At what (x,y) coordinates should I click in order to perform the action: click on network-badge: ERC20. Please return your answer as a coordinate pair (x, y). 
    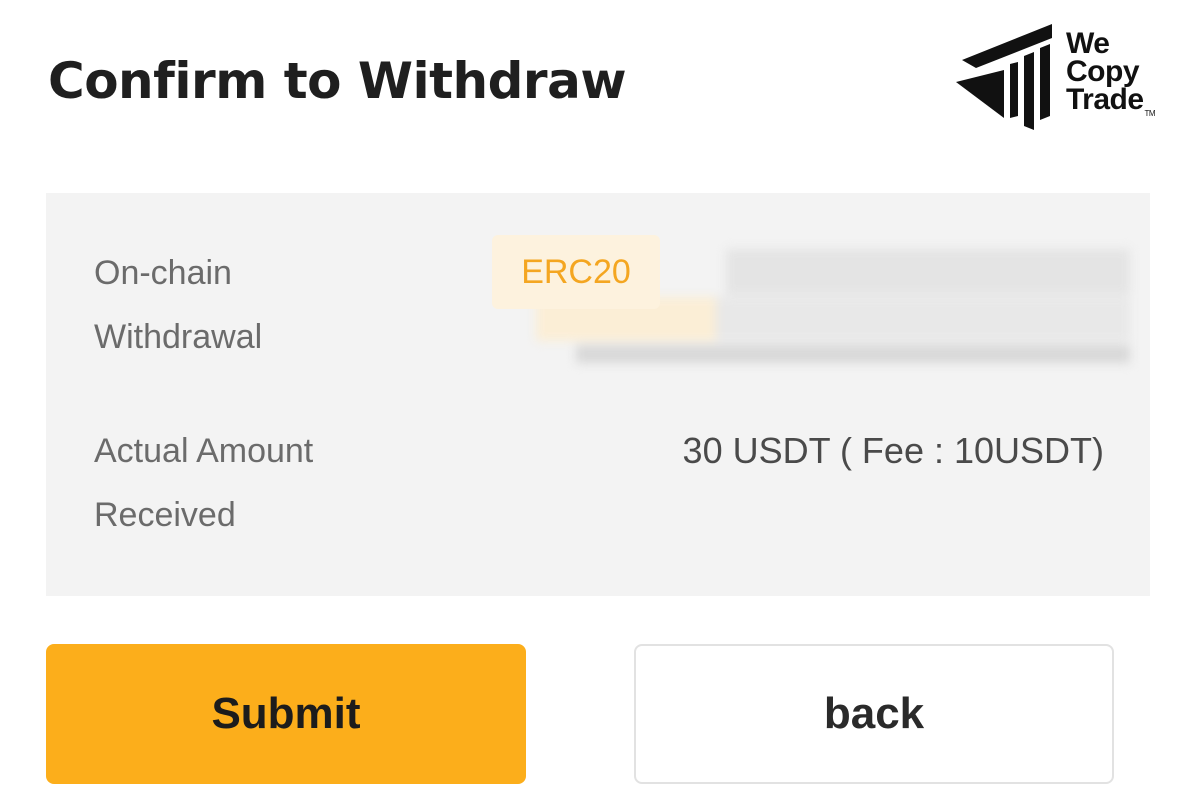
    Looking at the image, I should click on (576, 272).